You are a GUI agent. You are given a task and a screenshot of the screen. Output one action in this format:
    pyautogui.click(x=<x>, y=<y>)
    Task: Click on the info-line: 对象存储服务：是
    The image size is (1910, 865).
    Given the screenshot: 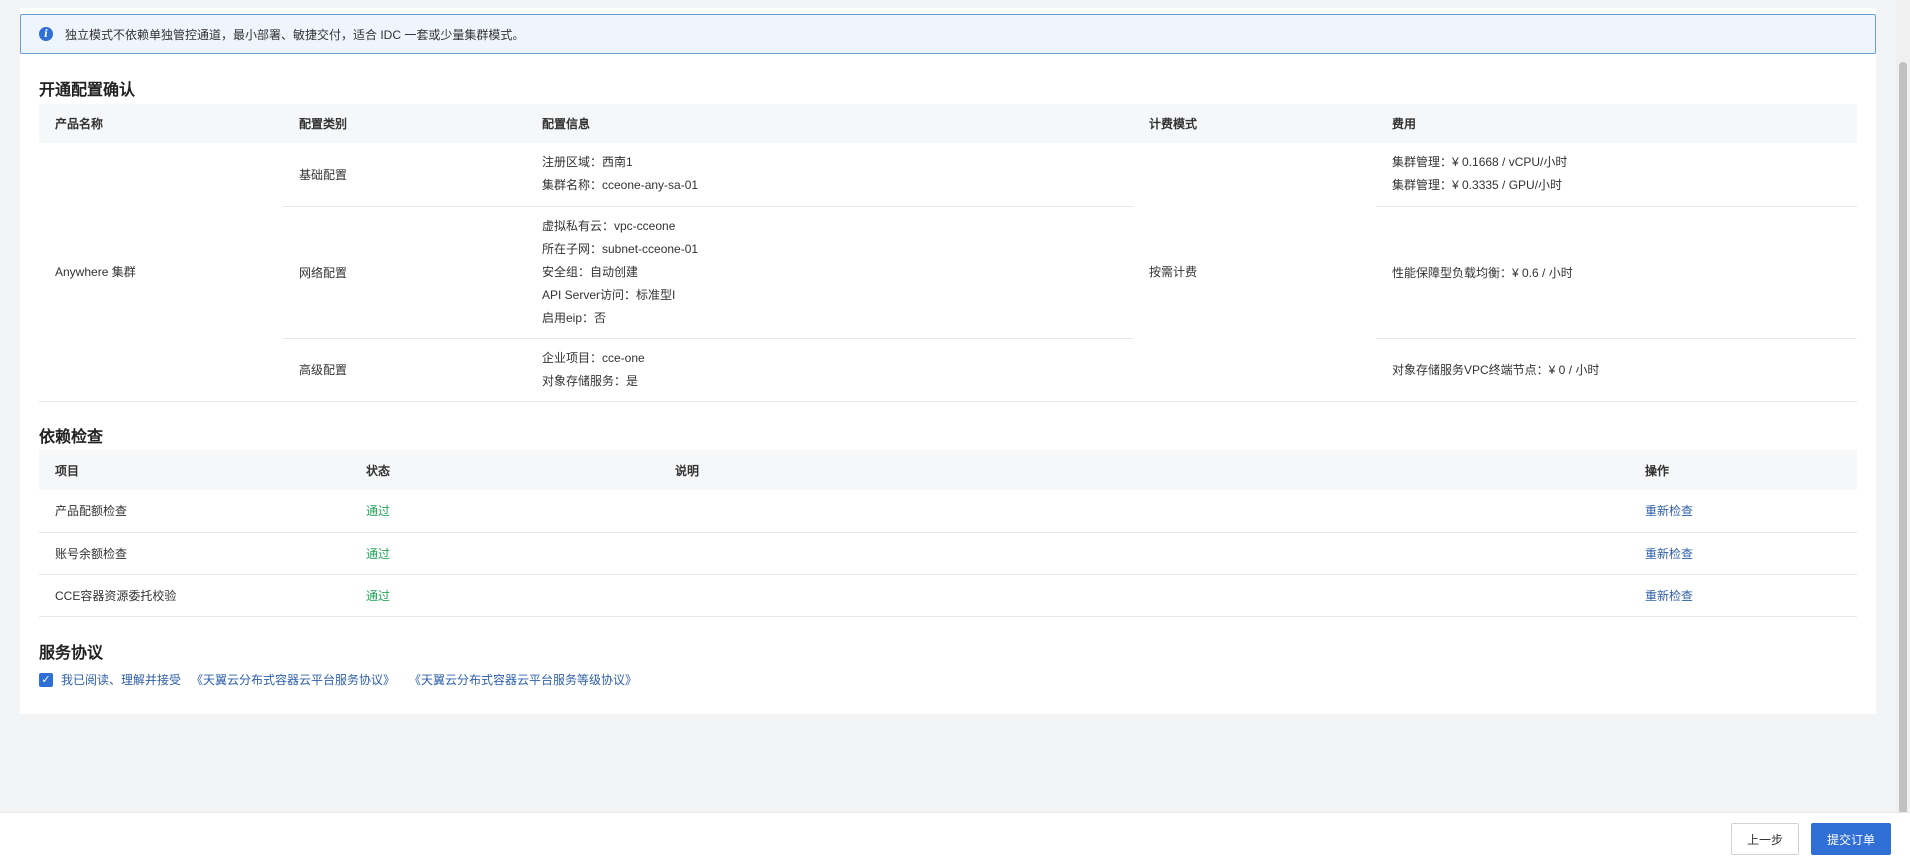 What is the action you would take?
    pyautogui.click(x=590, y=380)
    